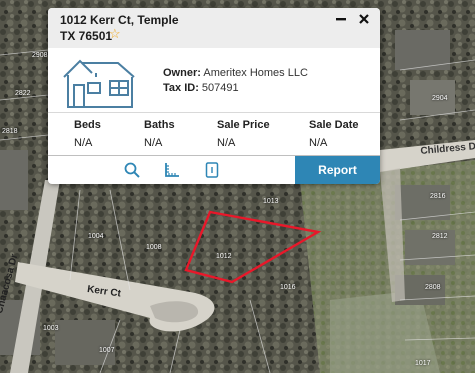 This screenshot has width=475, height=373. I want to click on lot-number: 2904, so click(440, 98).